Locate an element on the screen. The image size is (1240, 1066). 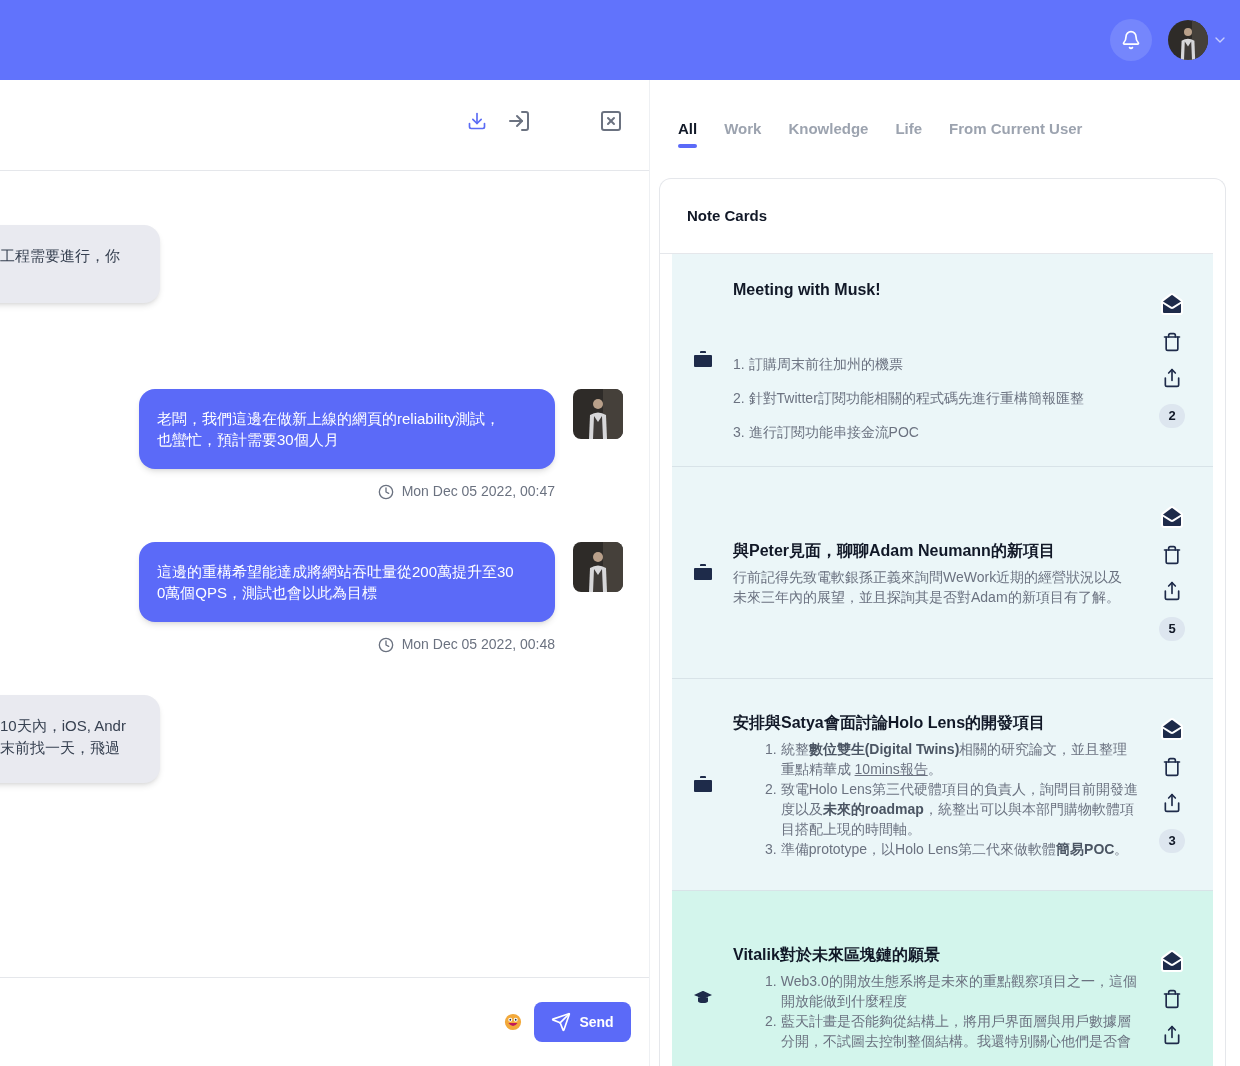
message-text: 0萬個QPS，測試也會以此為目標 is located at coordinates (268, 593).